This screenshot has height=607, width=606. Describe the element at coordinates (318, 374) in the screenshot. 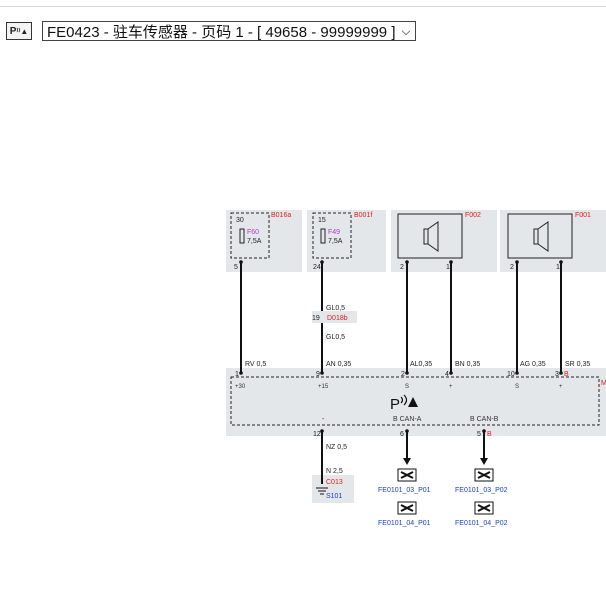

I see `m016-pin-9: 9` at that location.